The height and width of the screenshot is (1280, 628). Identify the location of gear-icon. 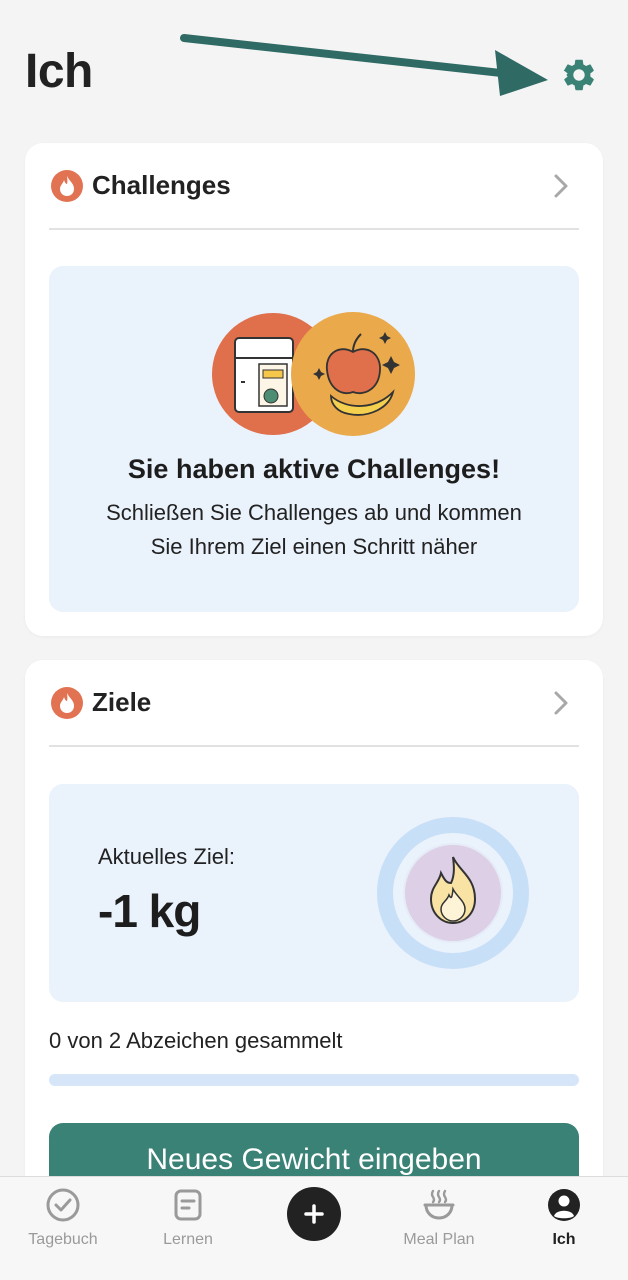
(579, 75).